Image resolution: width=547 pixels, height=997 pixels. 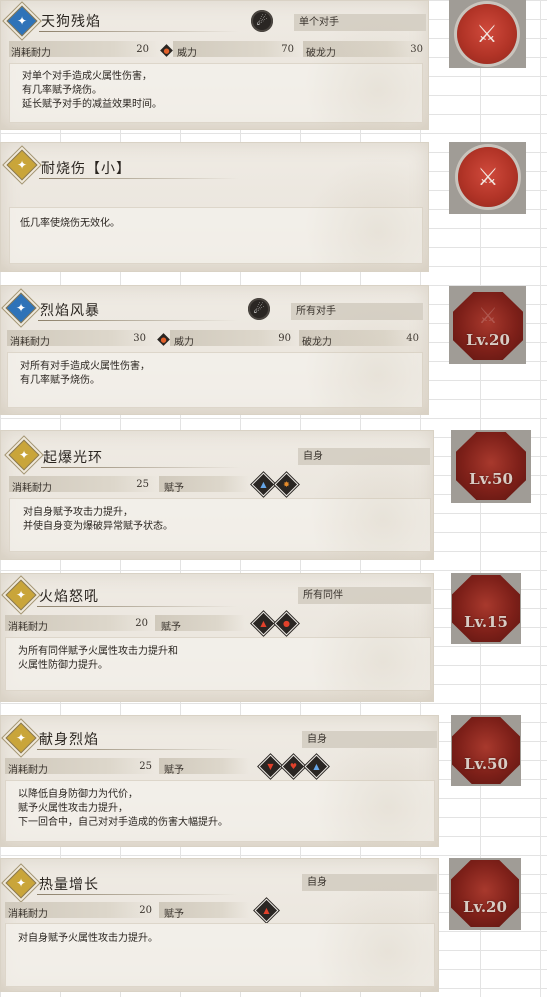 What do you see at coordinates (286, 484) in the screenshot?
I see `debuff-icon: ✸` at bounding box center [286, 484].